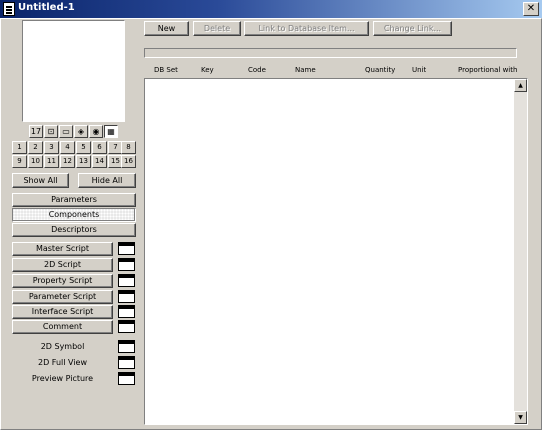 The height and width of the screenshot is (430, 542). What do you see at coordinates (74, 215) in the screenshot?
I see `components-button: Components` at bounding box center [74, 215].